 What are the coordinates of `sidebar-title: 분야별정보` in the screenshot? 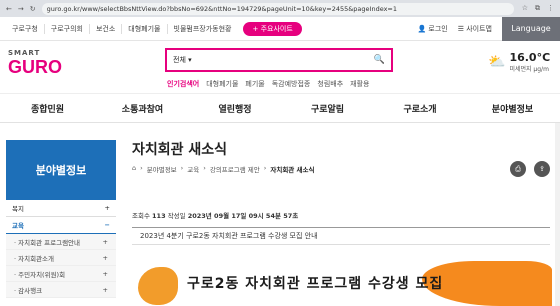 It's located at (61, 170).